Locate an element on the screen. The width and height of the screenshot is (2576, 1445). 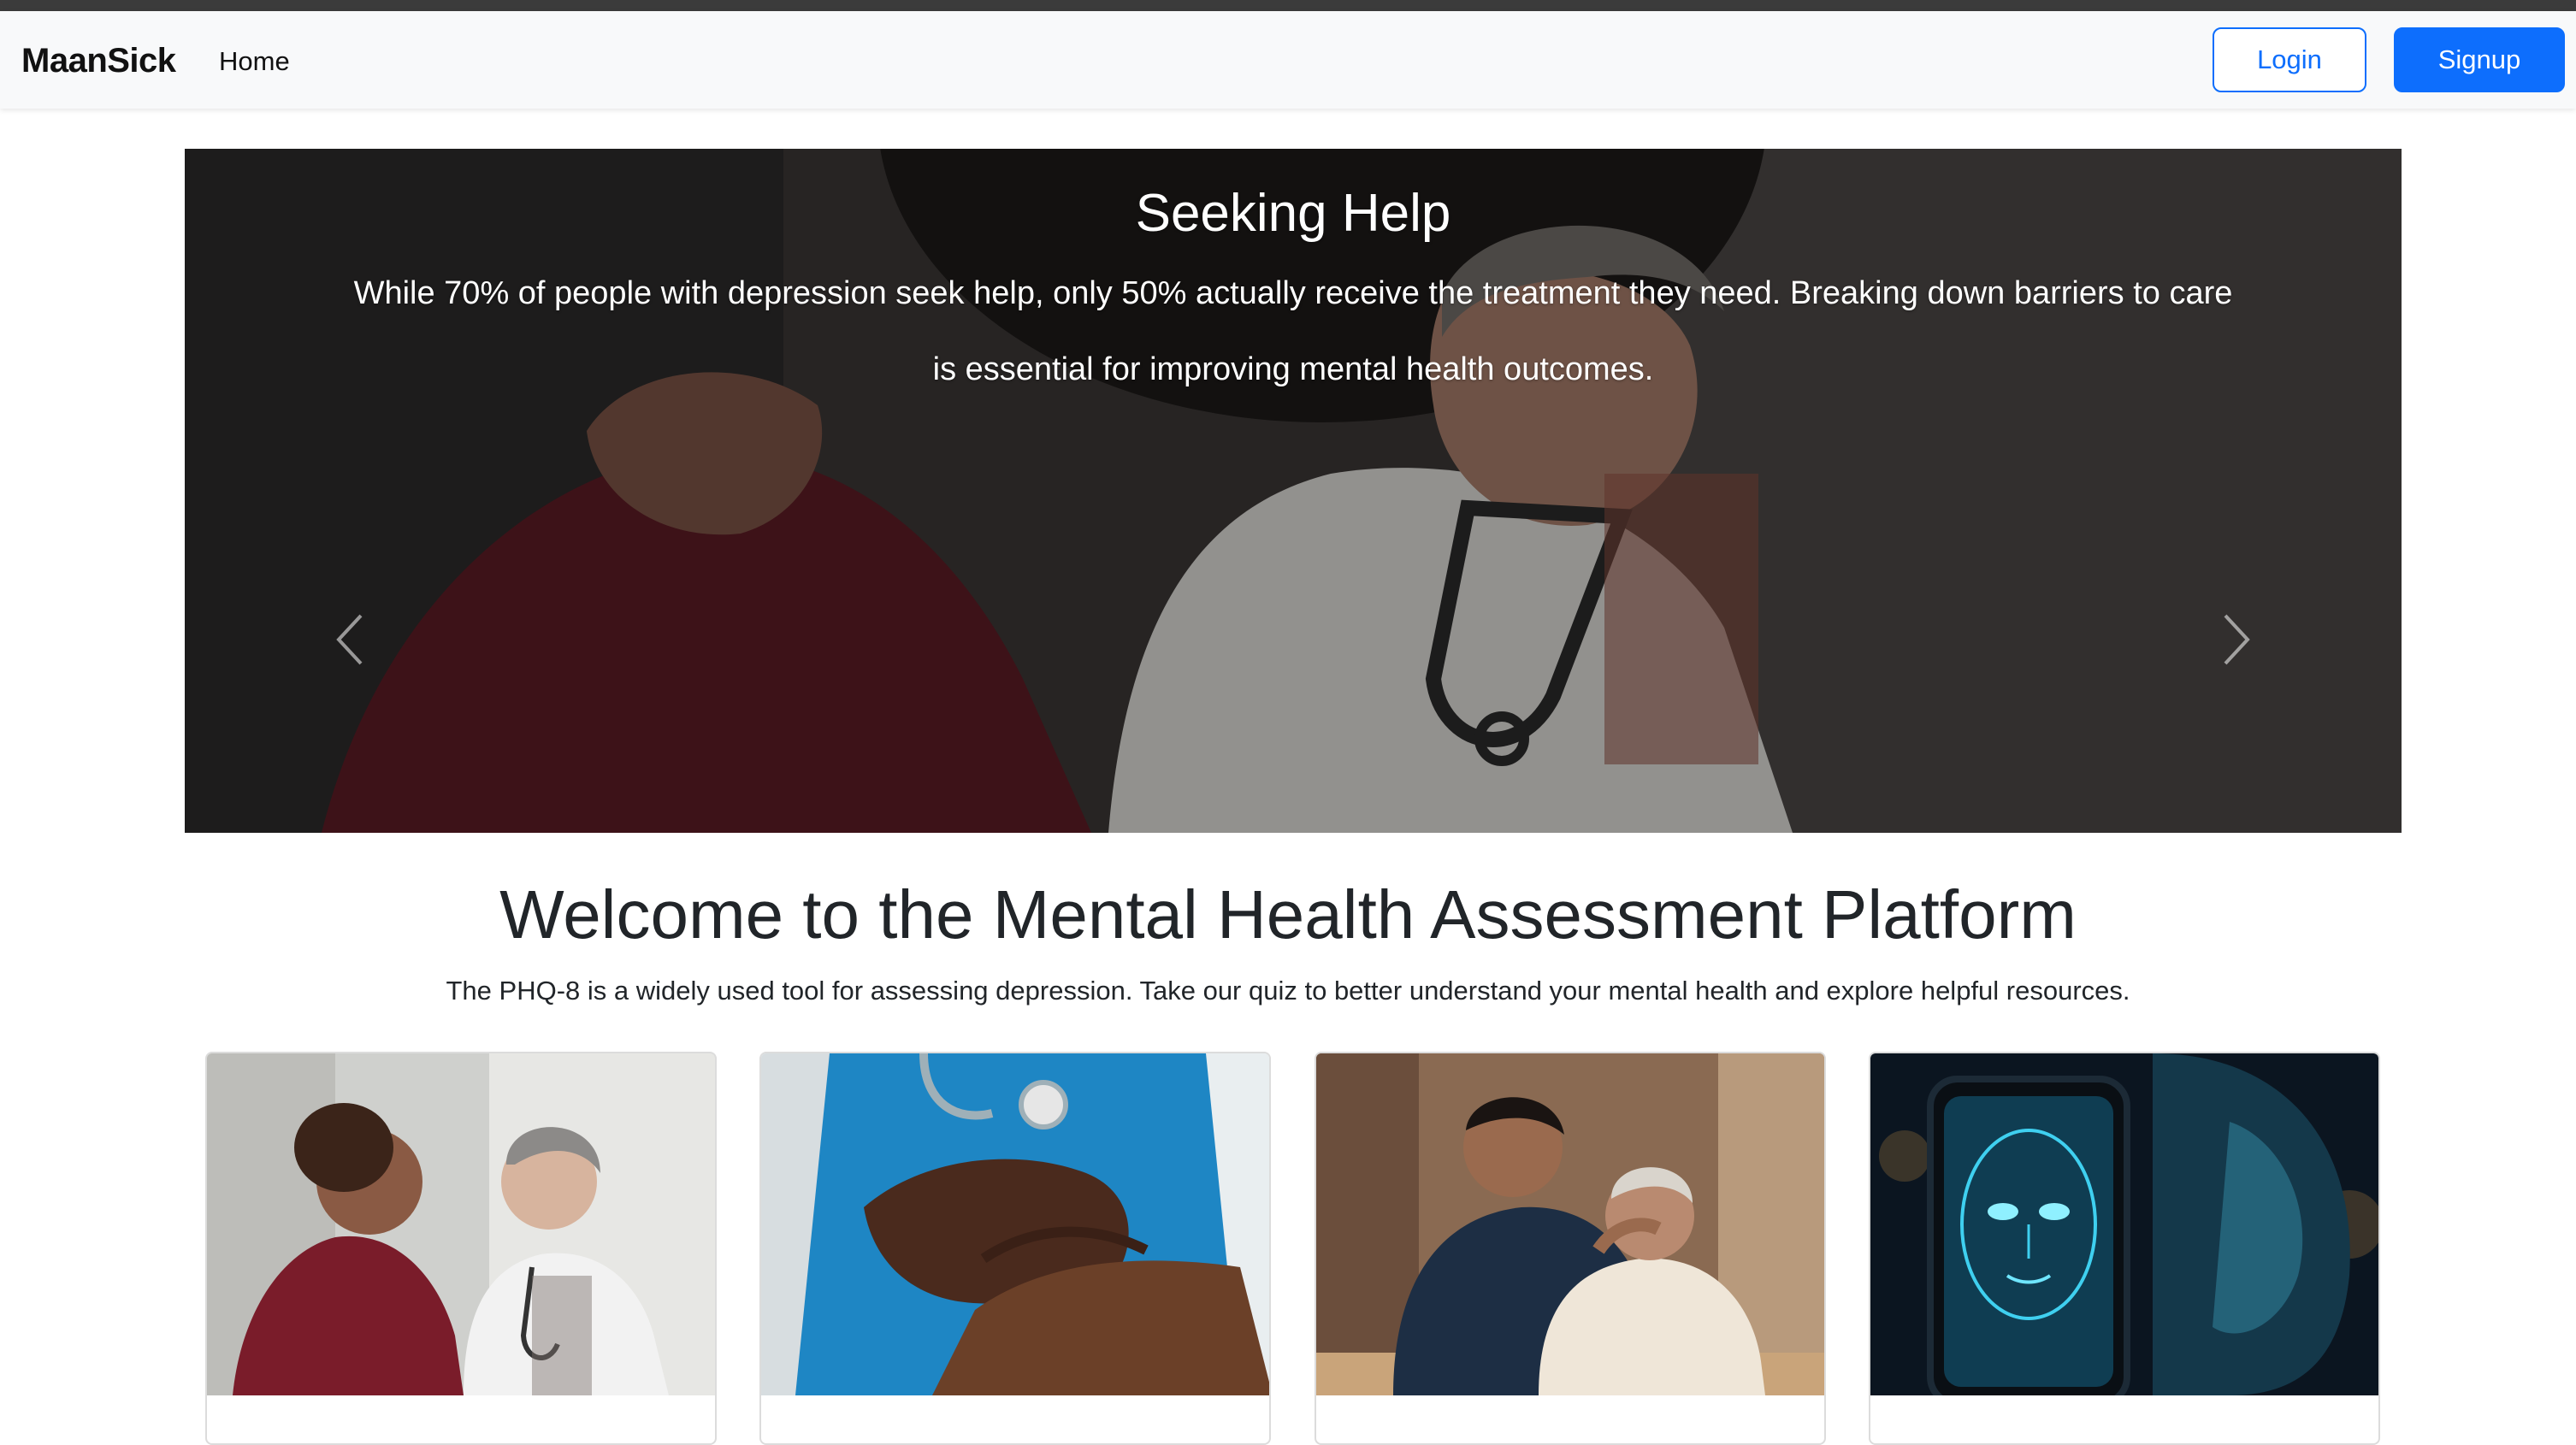
signup-button: Signup is located at coordinates (2479, 59).